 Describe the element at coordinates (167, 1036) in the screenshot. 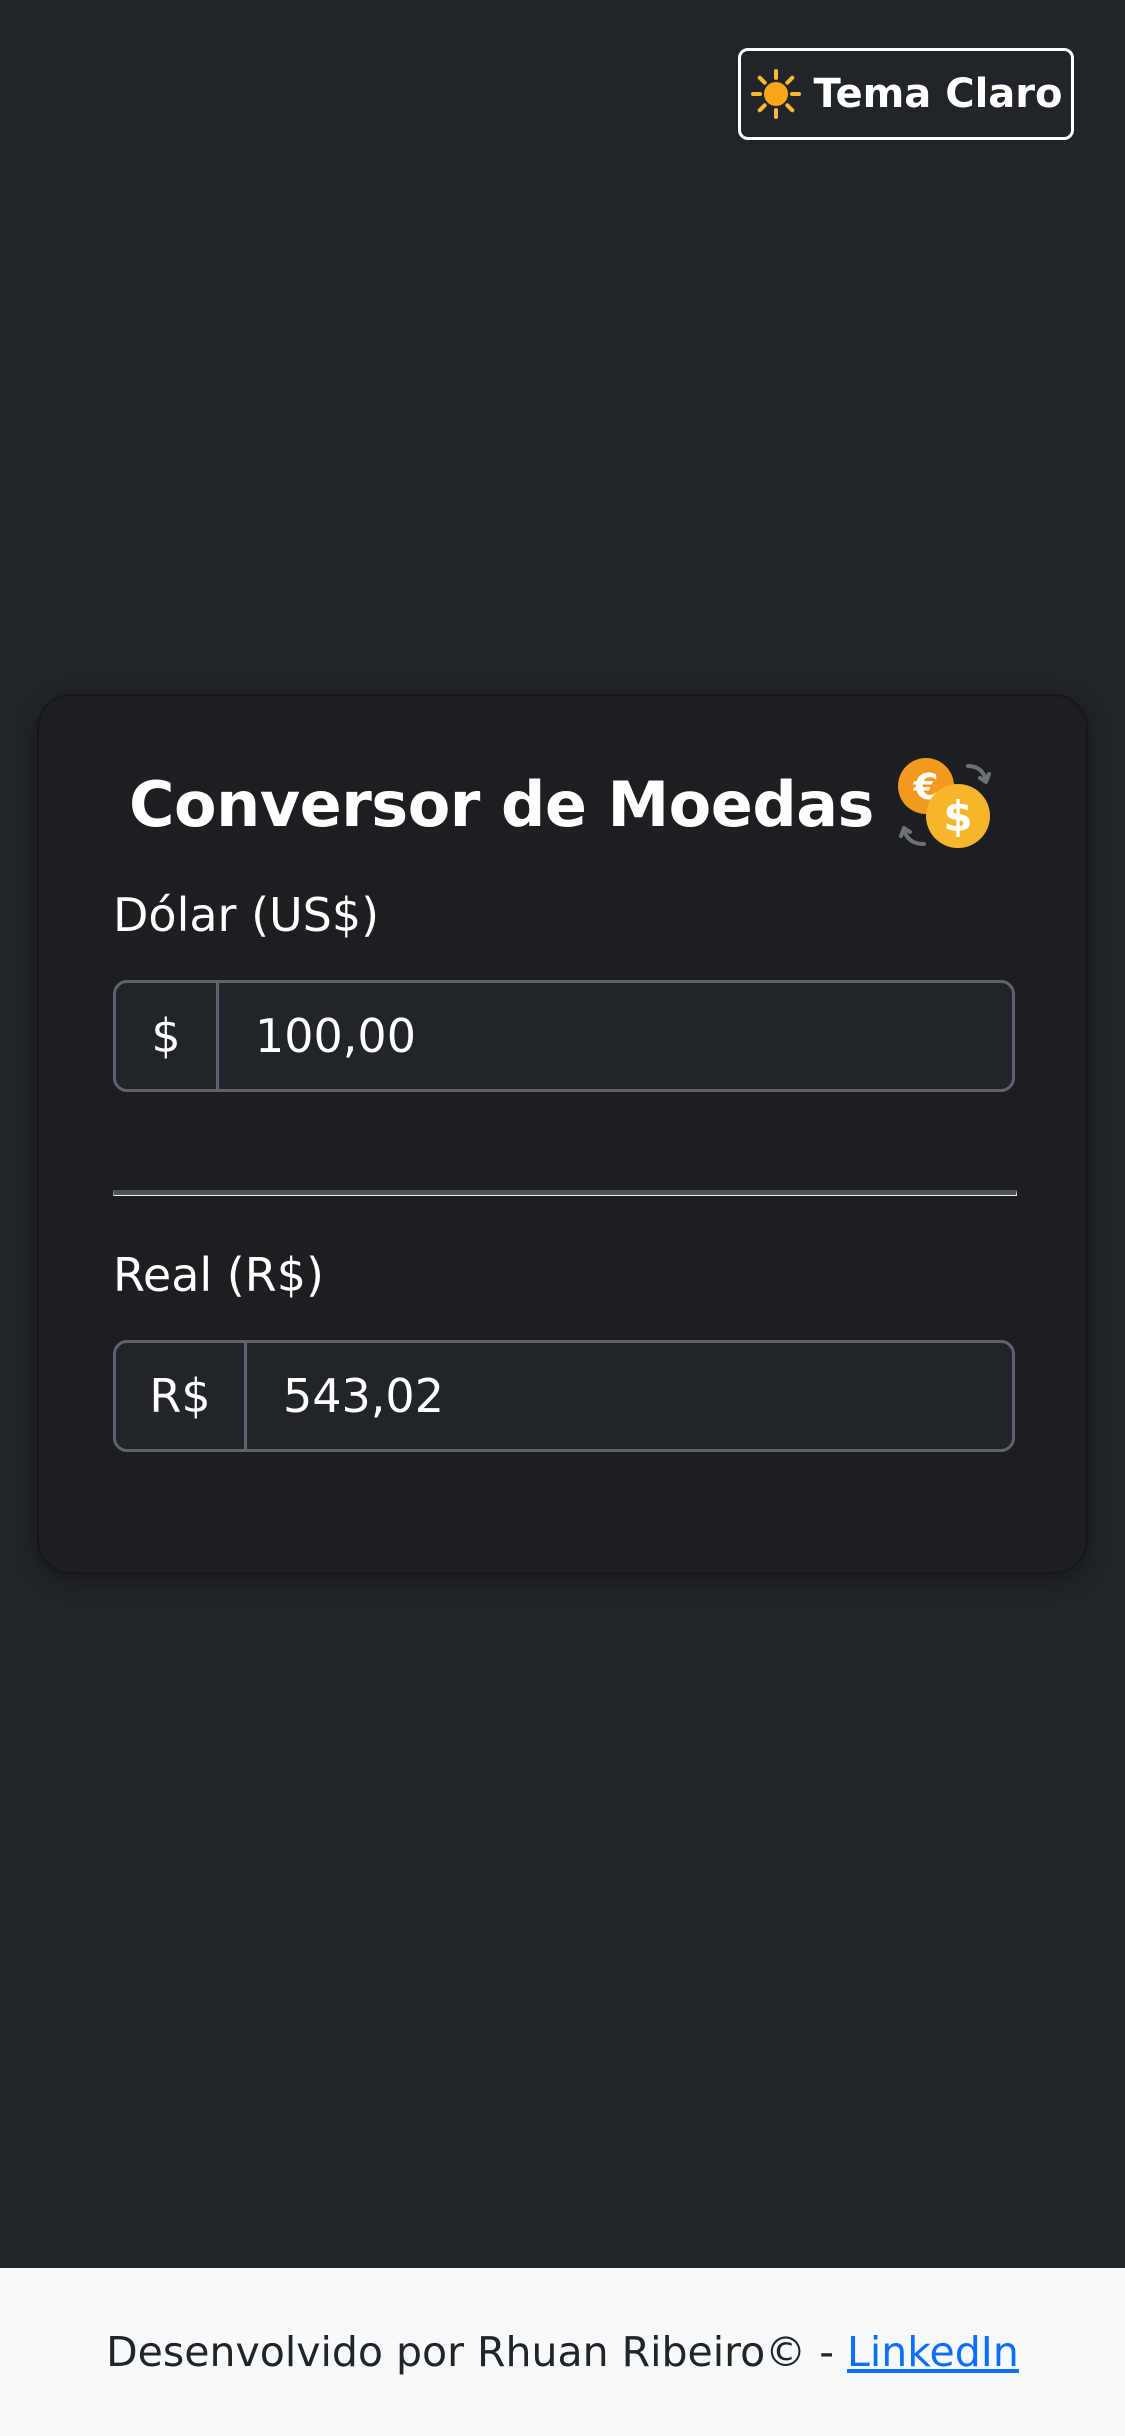

I see `dollar-prefix: $` at that location.